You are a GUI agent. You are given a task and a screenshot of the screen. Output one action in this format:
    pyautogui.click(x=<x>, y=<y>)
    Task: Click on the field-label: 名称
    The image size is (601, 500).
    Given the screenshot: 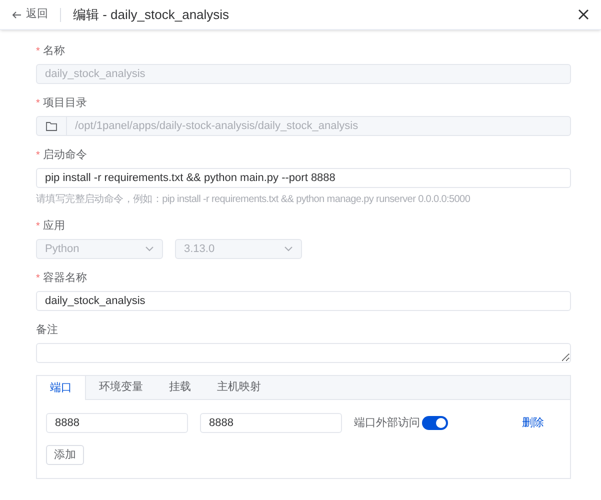 What is the action you would take?
    pyautogui.click(x=53, y=51)
    